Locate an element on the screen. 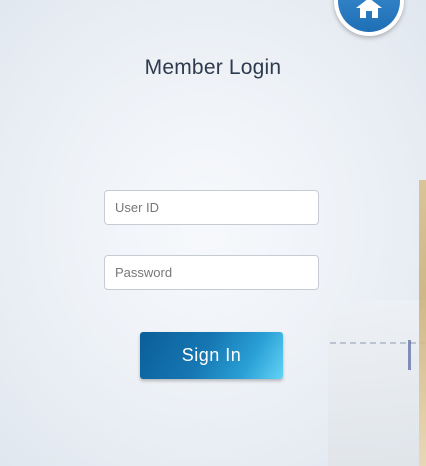  background-edge-image is located at coordinates (422, 323).